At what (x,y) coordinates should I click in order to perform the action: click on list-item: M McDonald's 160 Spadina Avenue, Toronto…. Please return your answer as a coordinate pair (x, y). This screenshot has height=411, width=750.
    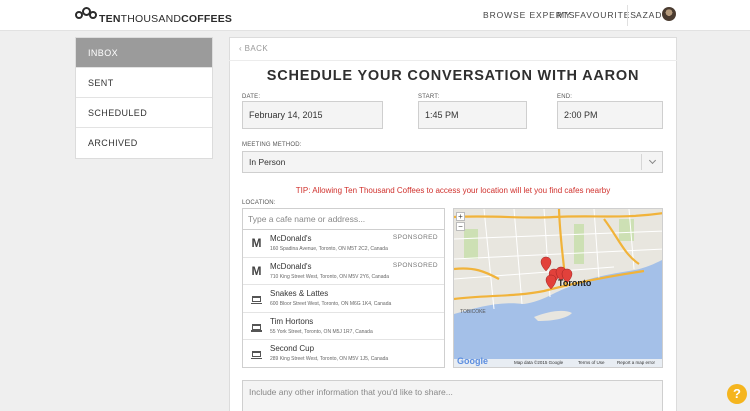
    Looking at the image, I should click on (343, 244).